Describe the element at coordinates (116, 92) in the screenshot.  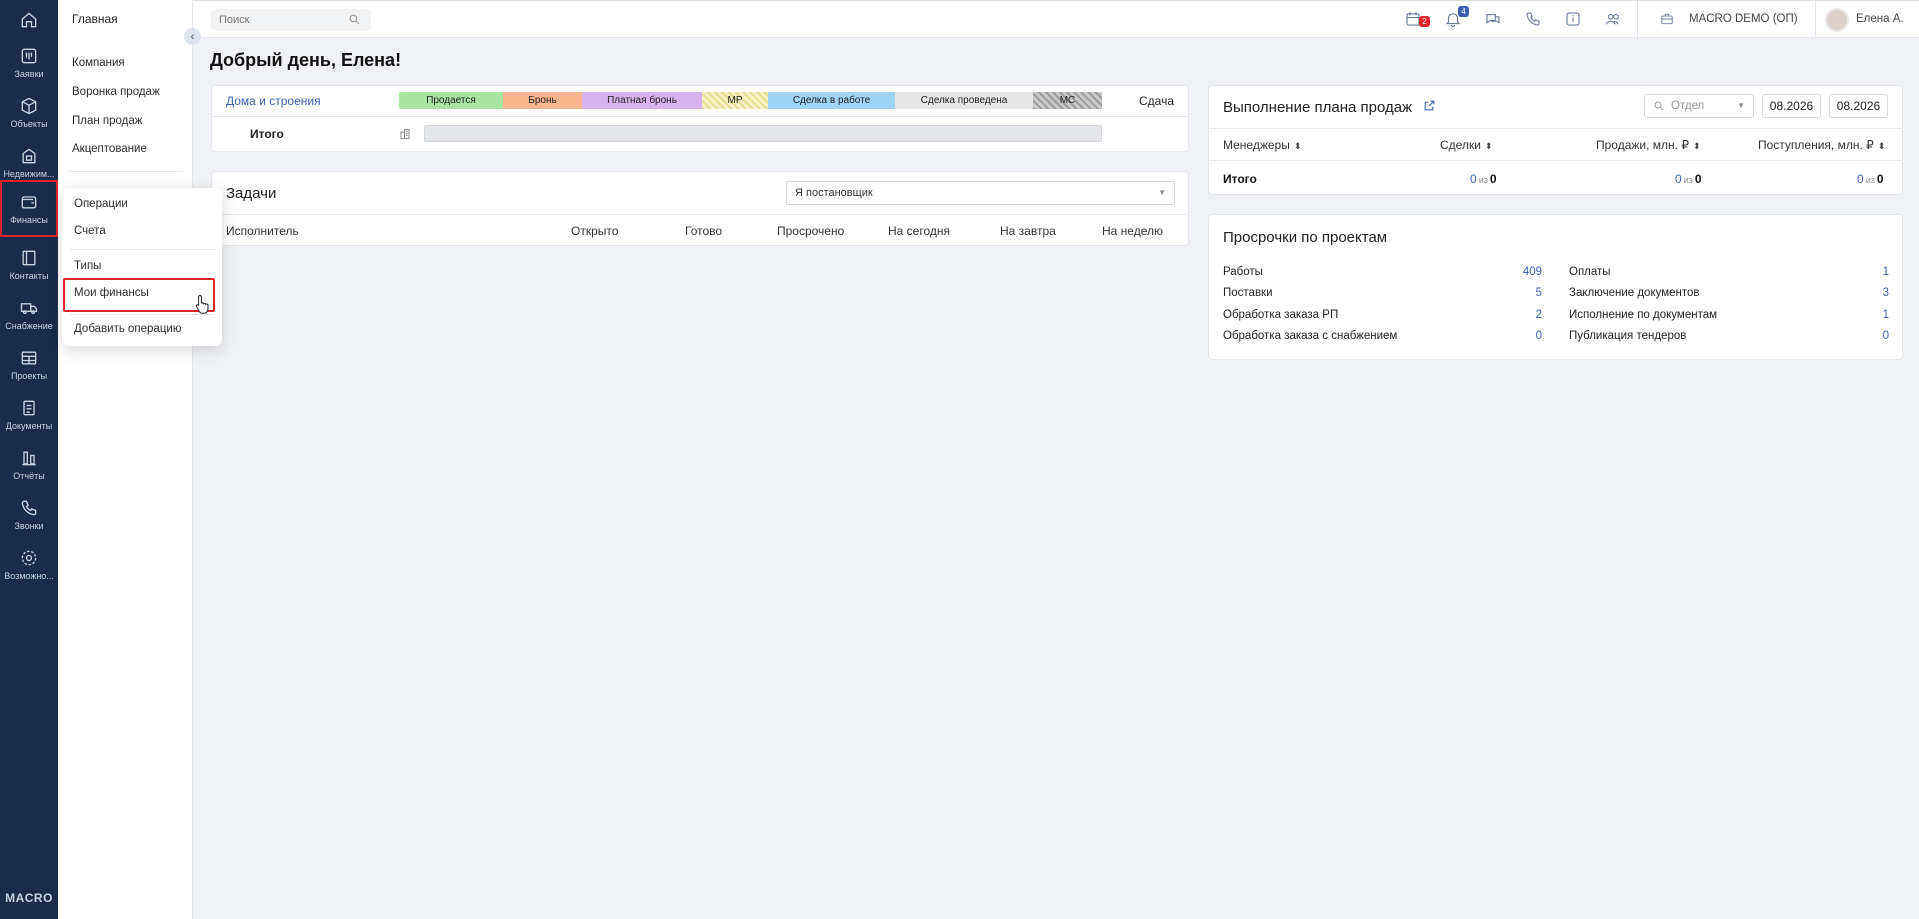
I see `sidebar-item-sales-funnel: Воронка продаж` at that location.